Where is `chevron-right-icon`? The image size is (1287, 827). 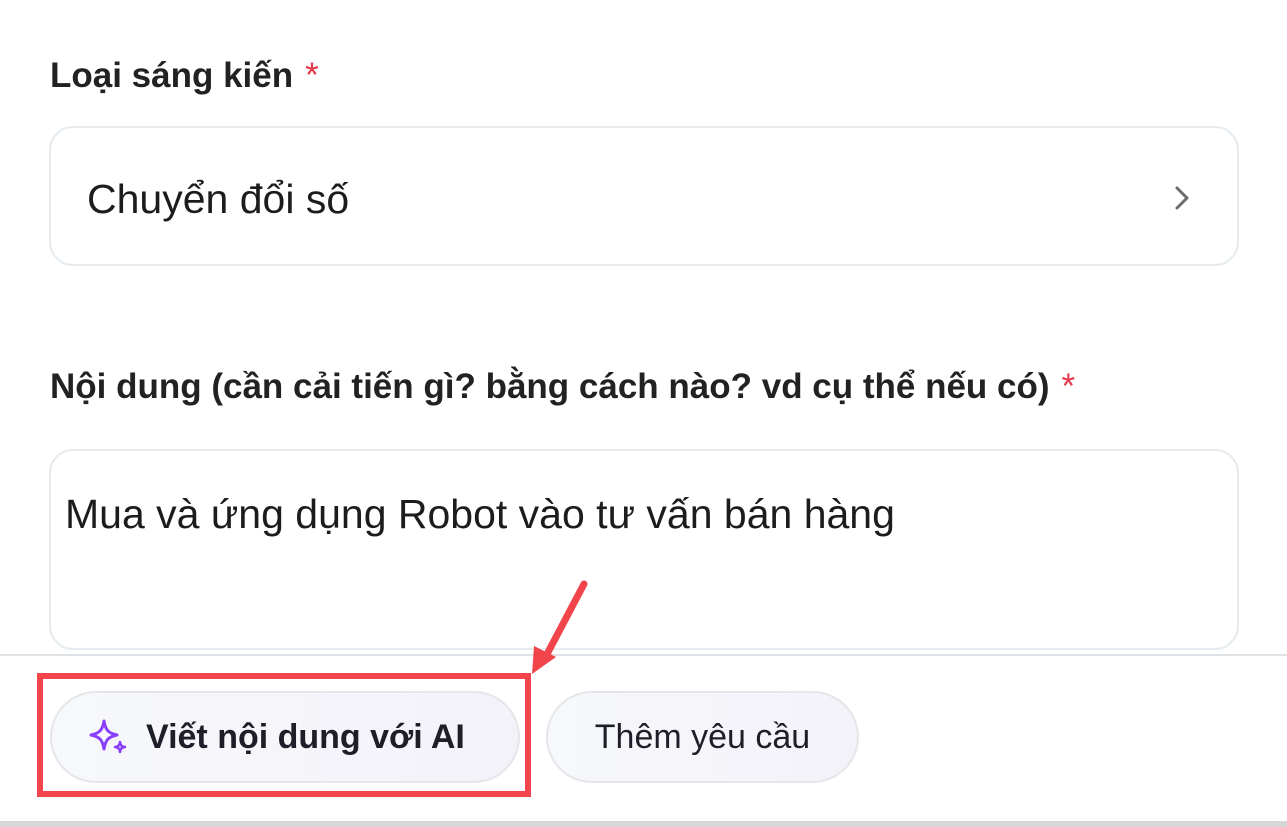 chevron-right-icon is located at coordinates (1182, 198).